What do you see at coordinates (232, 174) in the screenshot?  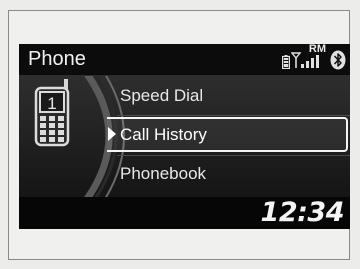 I see `menu-item-phonebook: Phonebook` at bounding box center [232, 174].